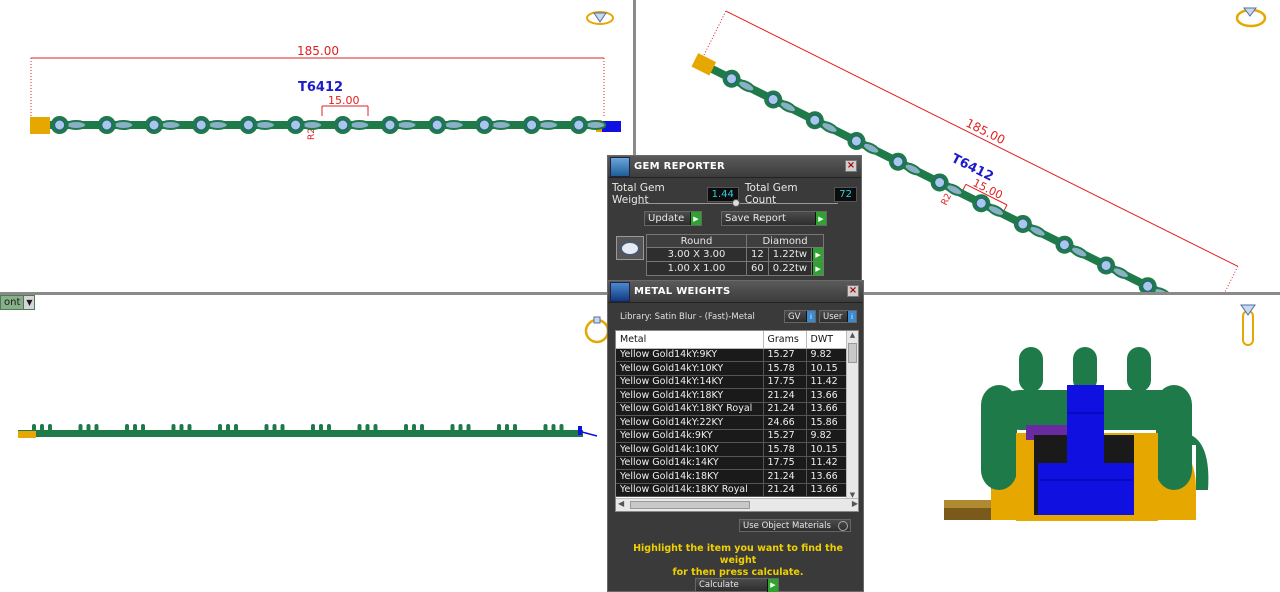 Image resolution: width=1280 pixels, height=592 pixels. I want to click on bracelet-chain-front, so click(308, 431).